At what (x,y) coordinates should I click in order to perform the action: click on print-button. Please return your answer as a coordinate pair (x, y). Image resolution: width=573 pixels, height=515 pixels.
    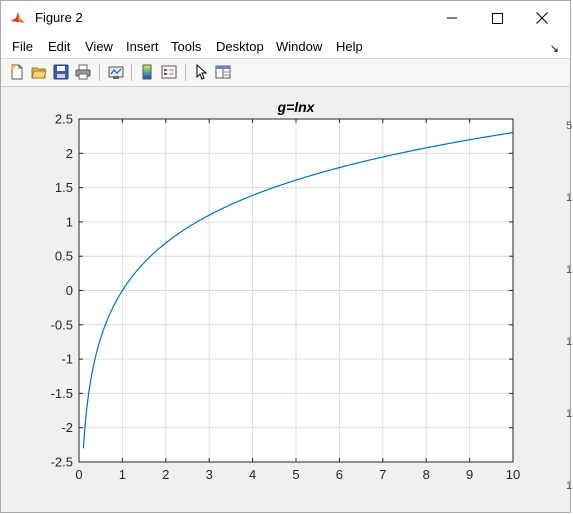
    Looking at the image, I should click on (83, 72).